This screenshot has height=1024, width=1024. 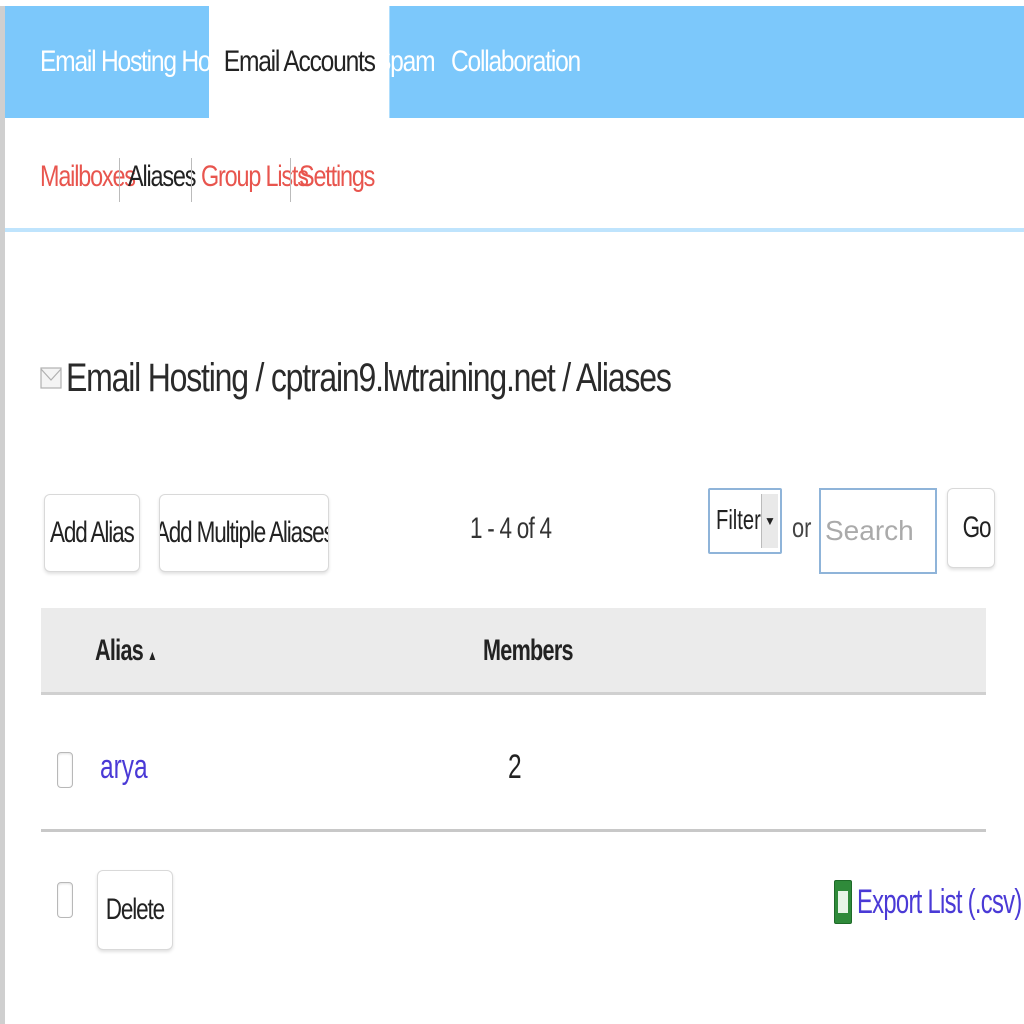 What do you see at coordinates (515, 767) in the screenshot?
I see `members-count: 2` at bounding box center [515, 767].